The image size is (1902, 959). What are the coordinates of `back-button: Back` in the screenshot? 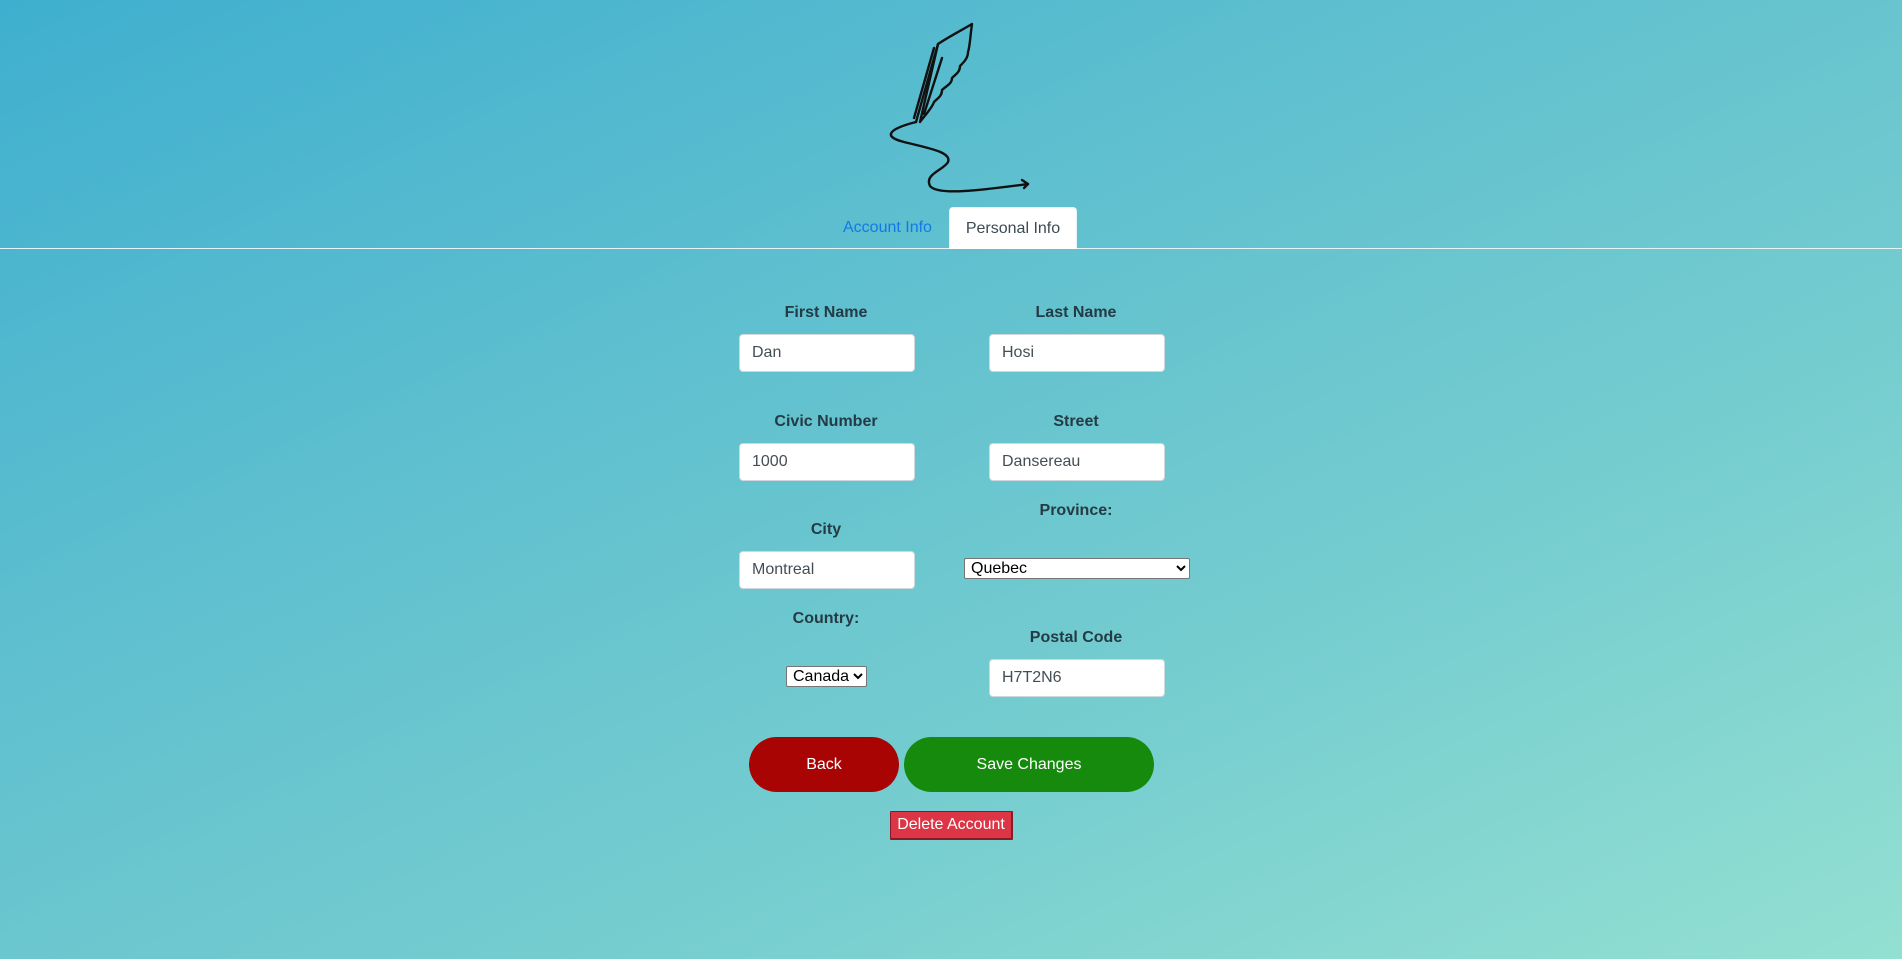 It's located at (824, 764).